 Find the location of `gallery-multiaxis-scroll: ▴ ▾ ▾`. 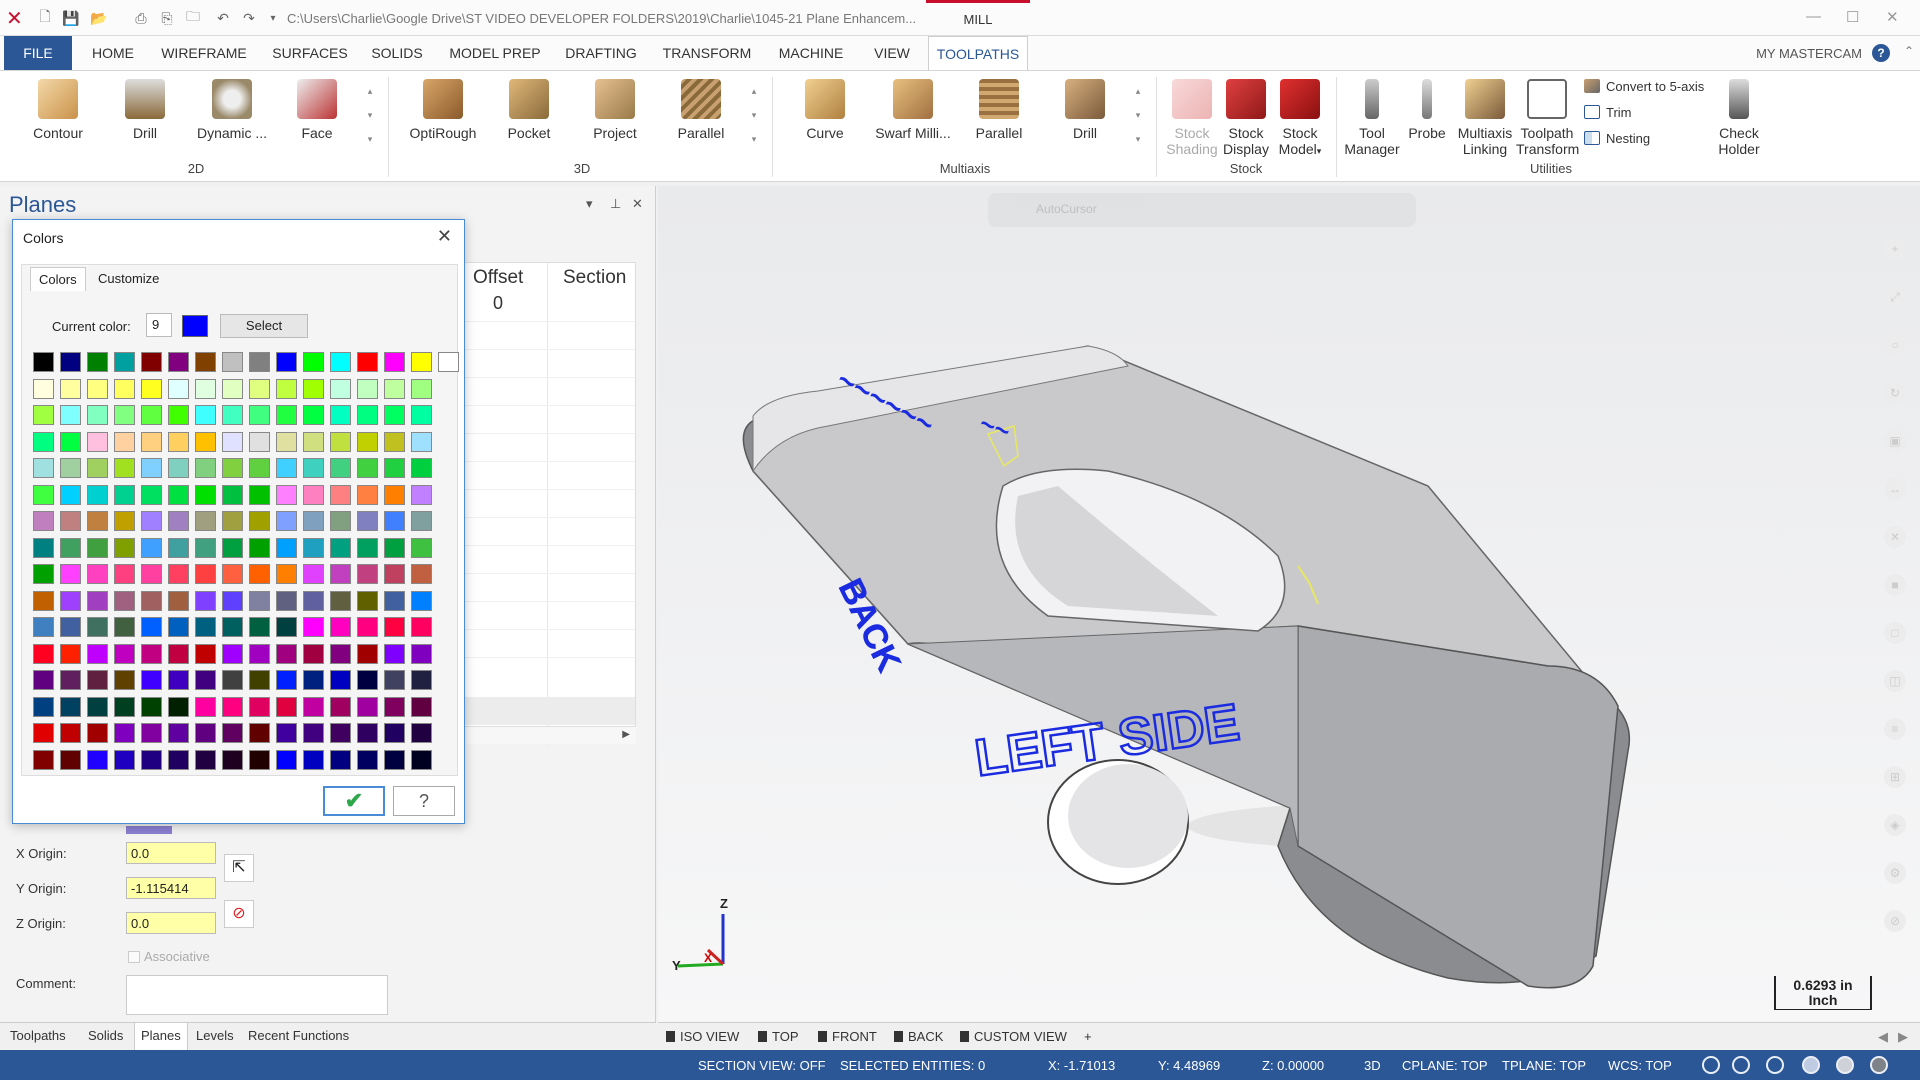

gallery-multiaxis-scroll: ▴ ▾ ▾ is located at coordinates (1138, 115).